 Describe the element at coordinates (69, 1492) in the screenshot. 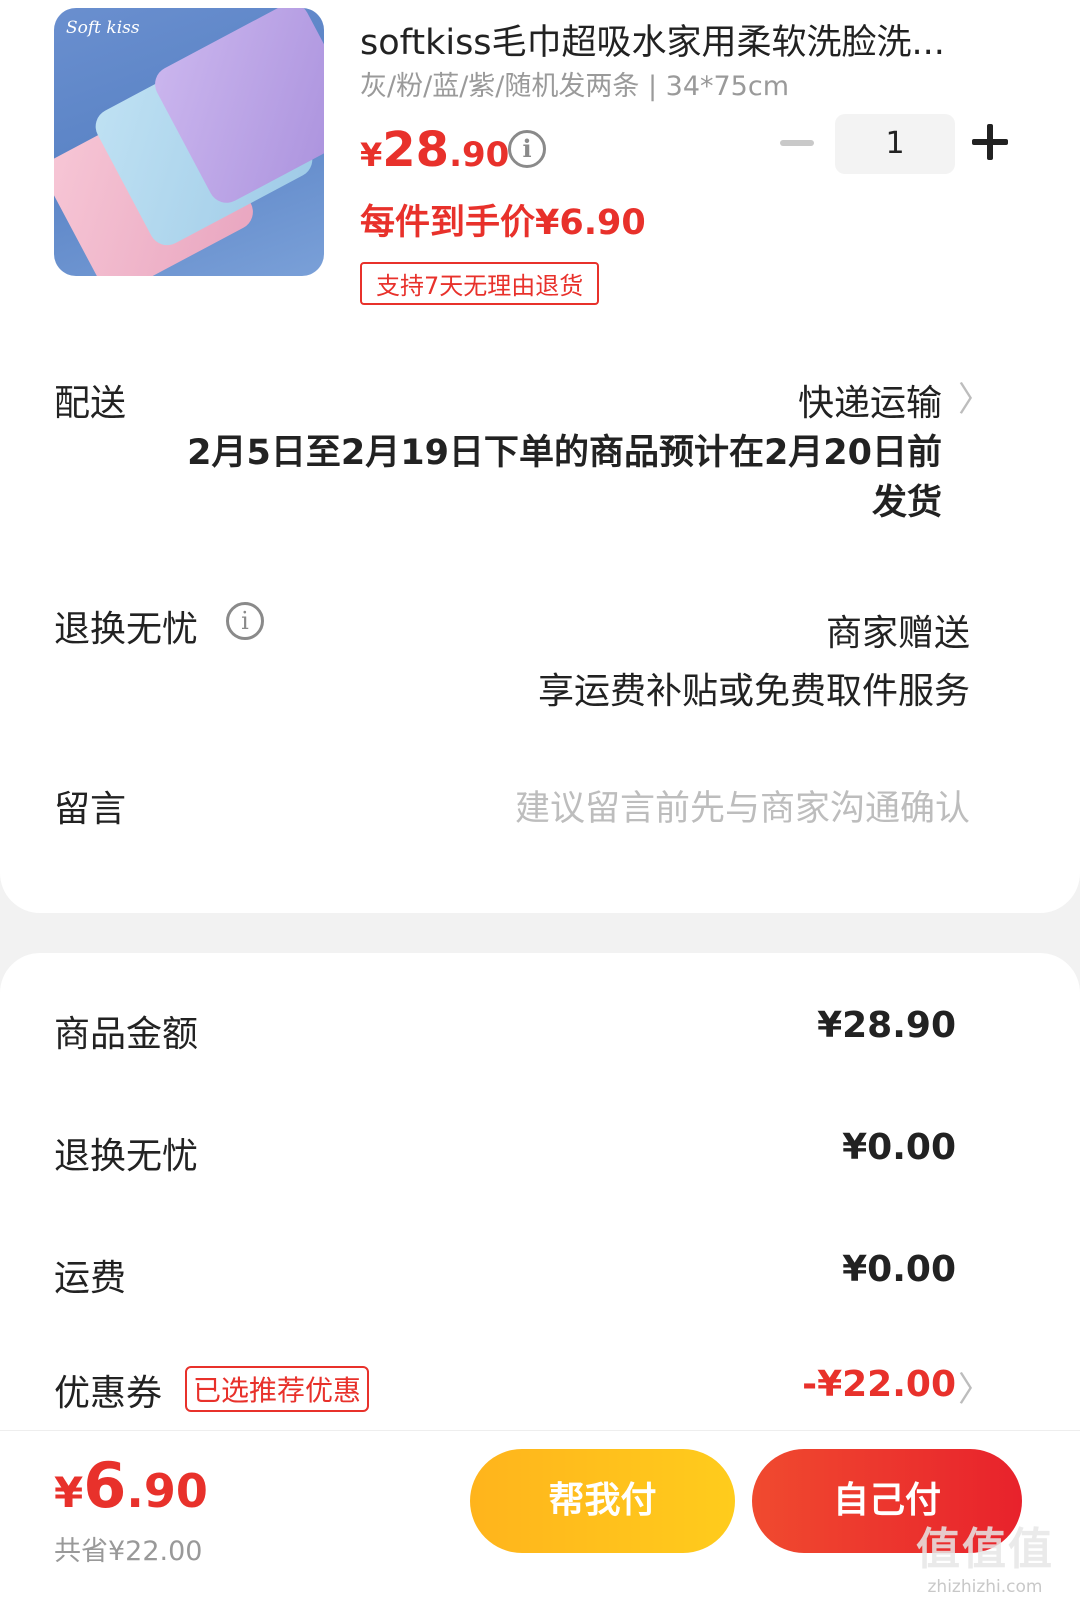

I see `total-symbol: ¥` at that location.